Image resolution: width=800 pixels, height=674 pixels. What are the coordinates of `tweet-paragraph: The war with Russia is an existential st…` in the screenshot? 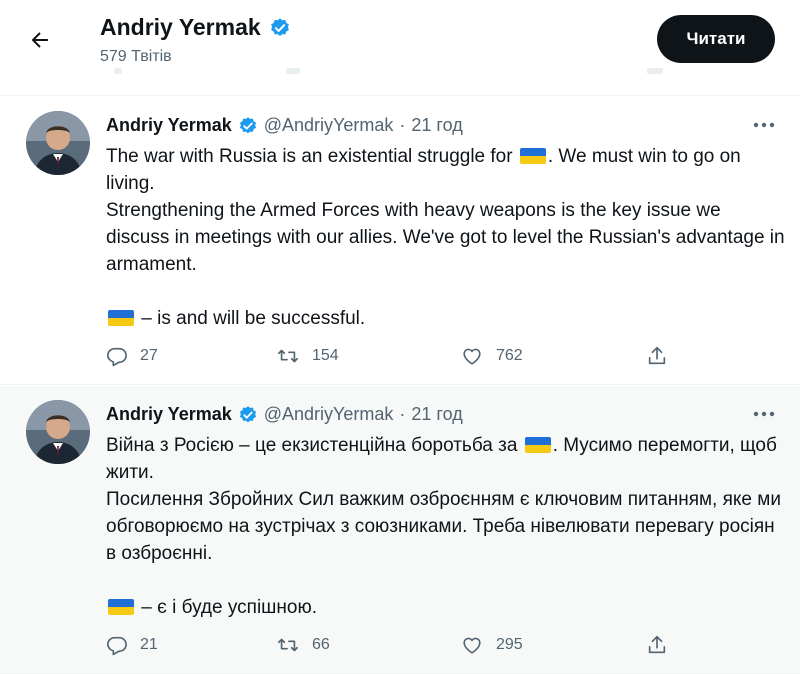 It's located at (423, 170).